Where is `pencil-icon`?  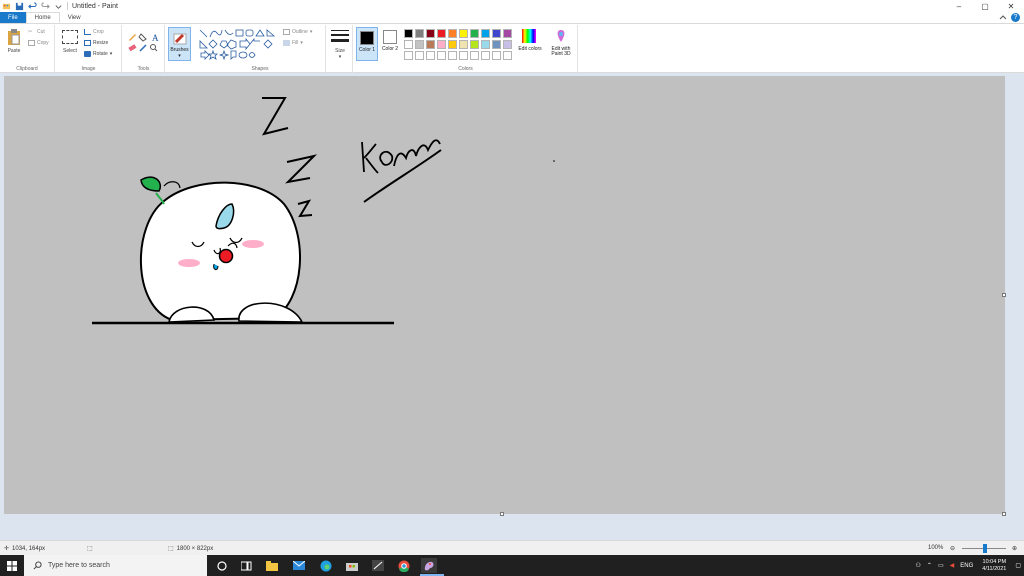 pencil-icon is located at coordinates (132, 37).